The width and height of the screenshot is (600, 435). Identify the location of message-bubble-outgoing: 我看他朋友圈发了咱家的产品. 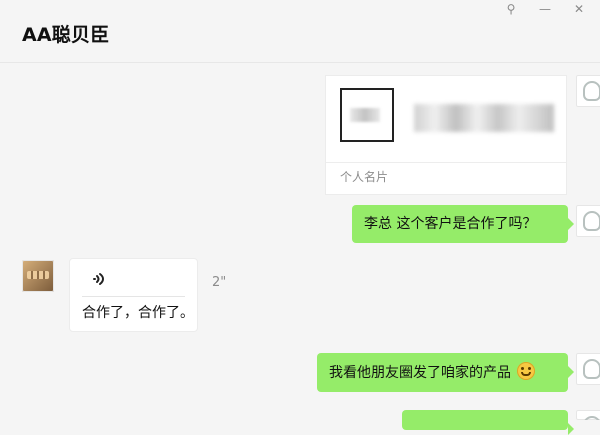
(445, 372).